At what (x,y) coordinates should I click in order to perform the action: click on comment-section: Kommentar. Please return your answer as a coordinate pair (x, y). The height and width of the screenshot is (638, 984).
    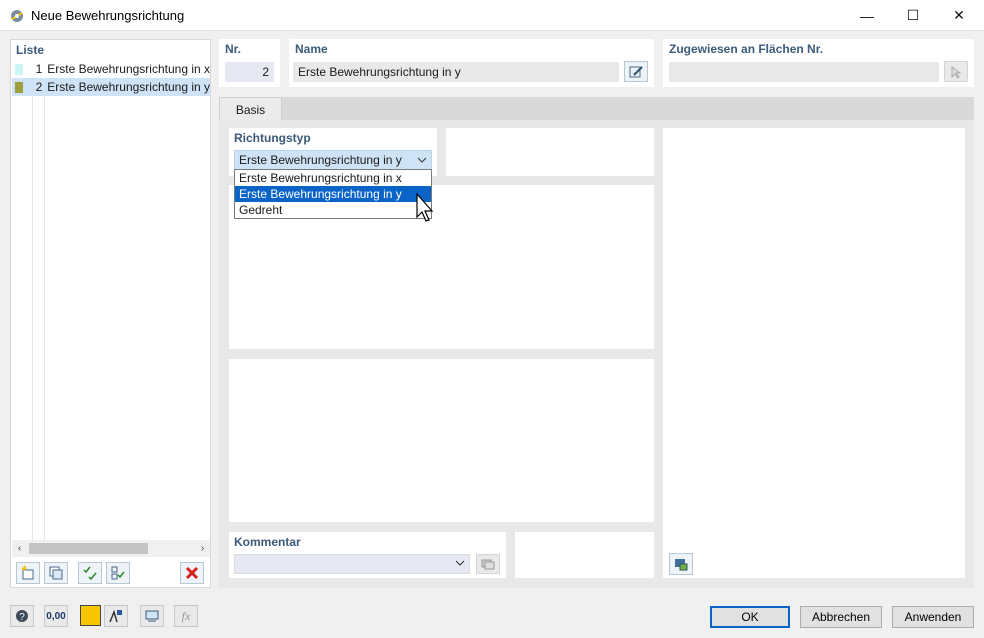
    Looking at the image, I should click on (367, 555).